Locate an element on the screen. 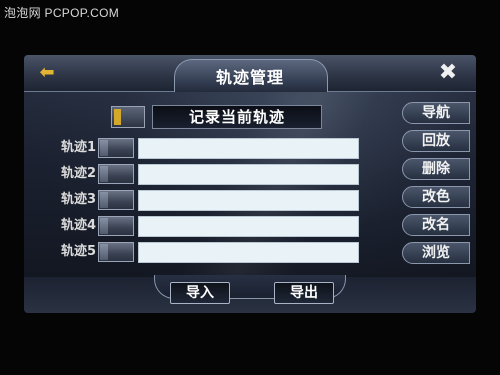 The width and height of the screenshot is (500, 375). track-label: 轨迹5 is located at coordinates (78, 251).